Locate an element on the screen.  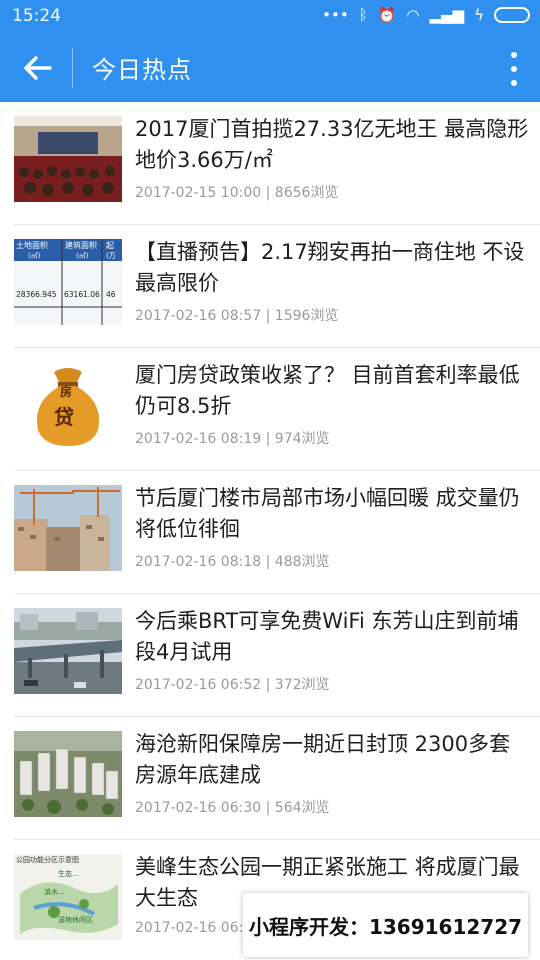
thumb-text: 46 is located at coordinates (111, 294).